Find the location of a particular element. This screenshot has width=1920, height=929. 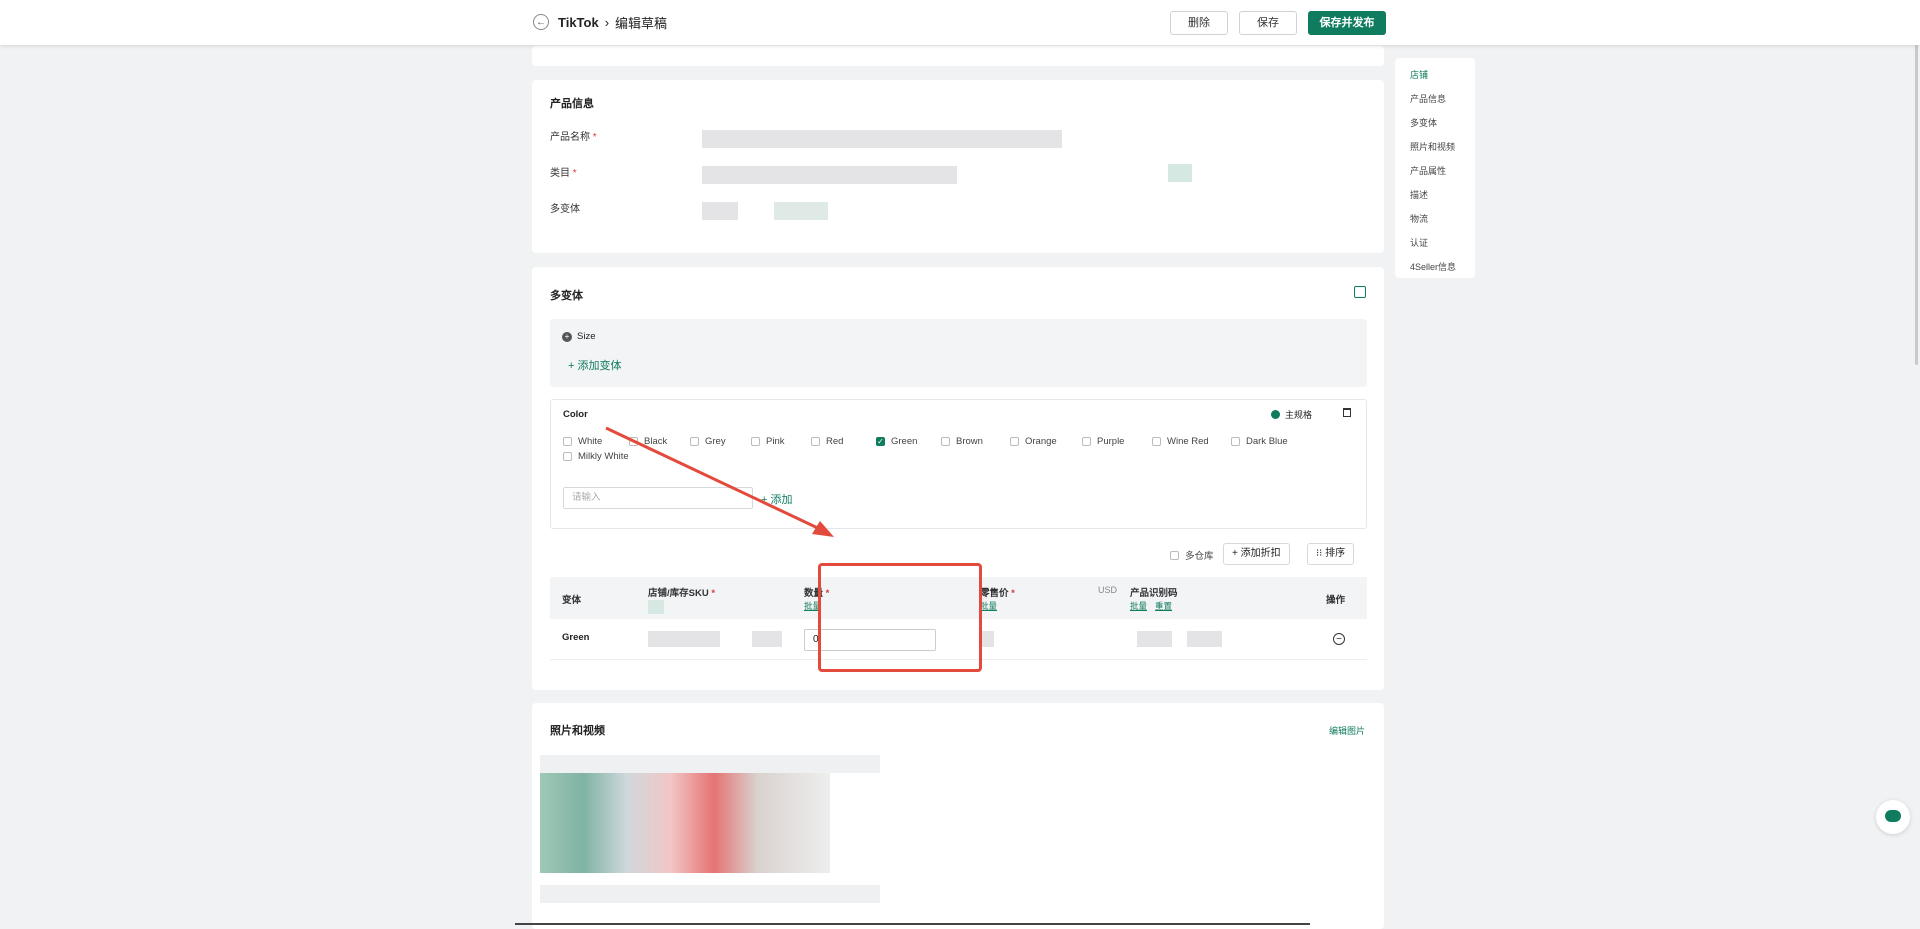

save-publish-button: 保存并发布 is located at coordinates (1347, 23).